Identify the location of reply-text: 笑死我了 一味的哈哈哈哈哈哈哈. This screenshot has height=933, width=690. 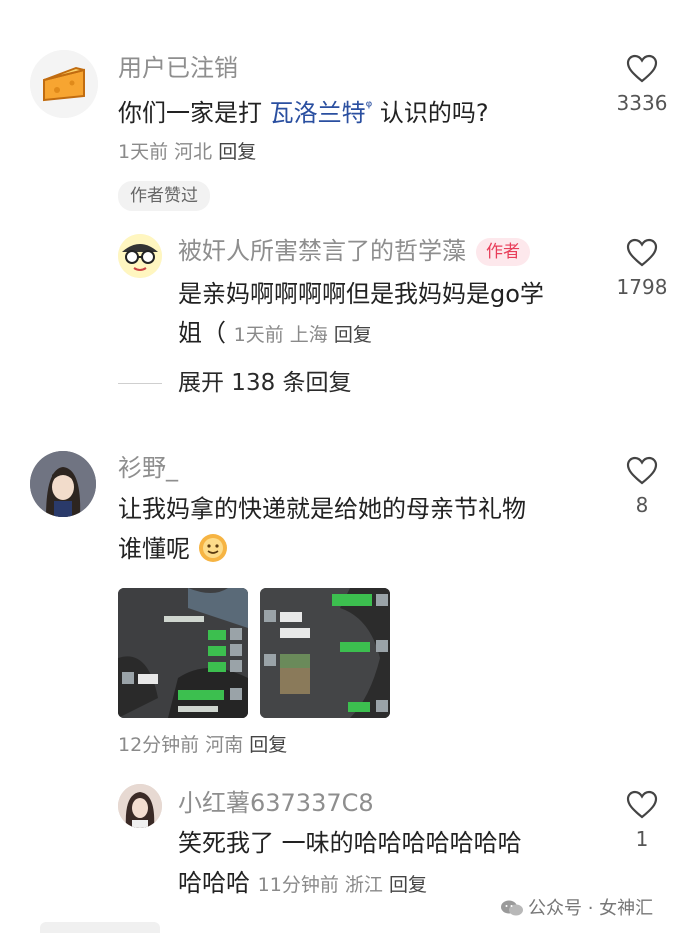
(350, 843).